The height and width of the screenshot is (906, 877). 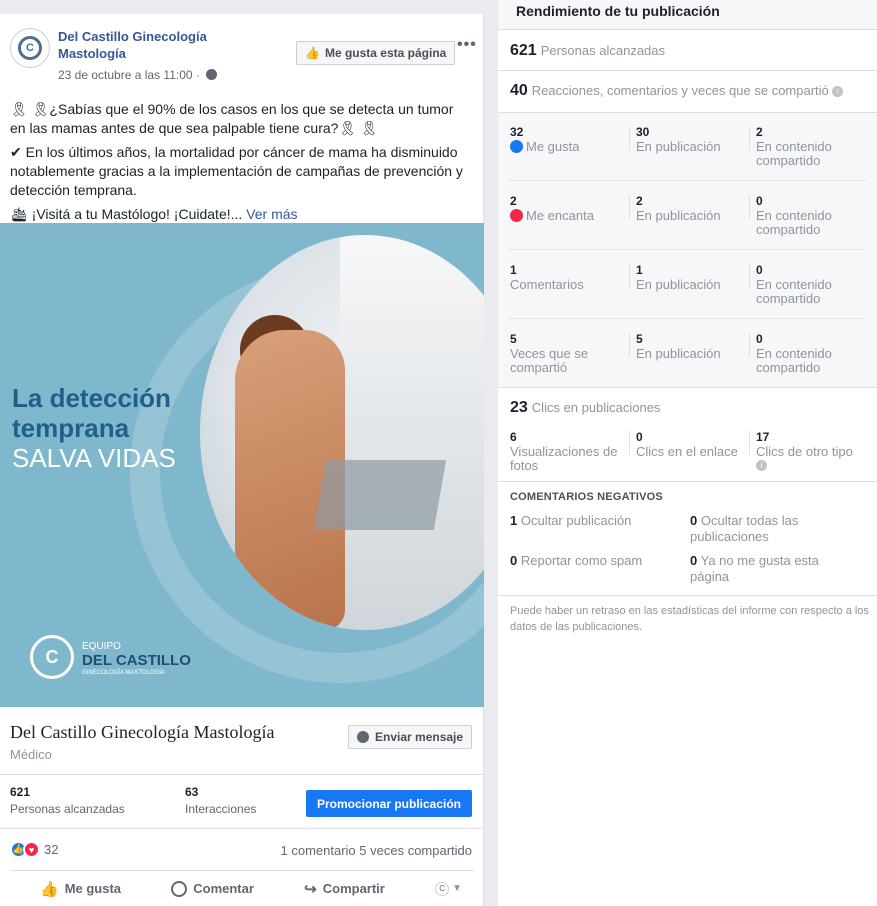 I want to click on panel-title: Rendimiento de tu publicación, so click(x=618, y=11).